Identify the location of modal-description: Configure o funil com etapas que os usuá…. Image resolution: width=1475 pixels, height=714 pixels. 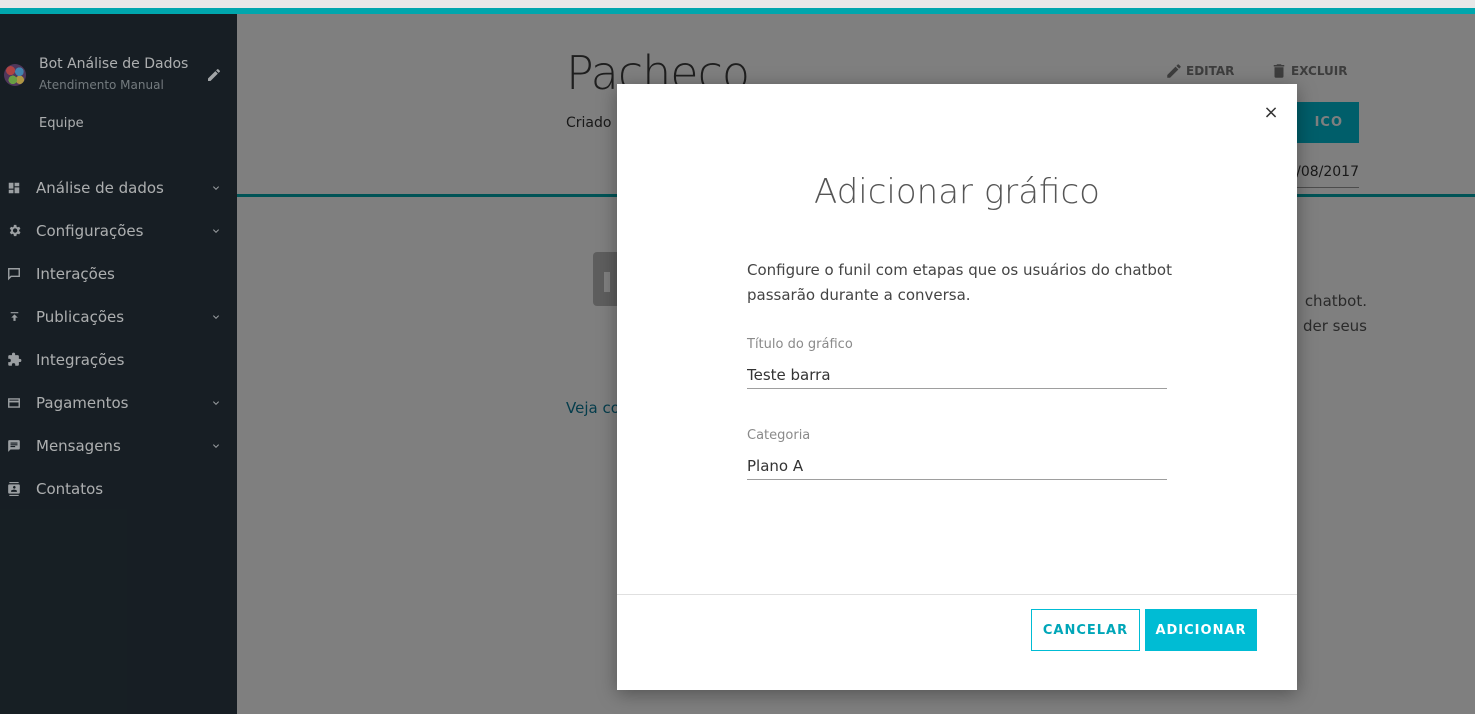
(959, 282).